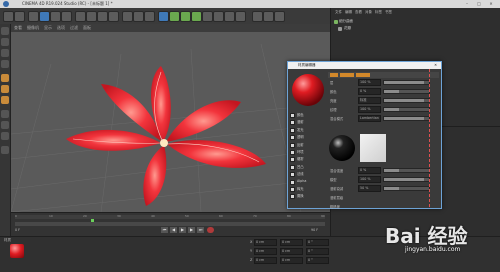 This screenshot has height=272, width=500. What do you see at coordinates (182, 230) in the screenshot?
I see `play-icon: ▶` at bounding box center [182, 230].